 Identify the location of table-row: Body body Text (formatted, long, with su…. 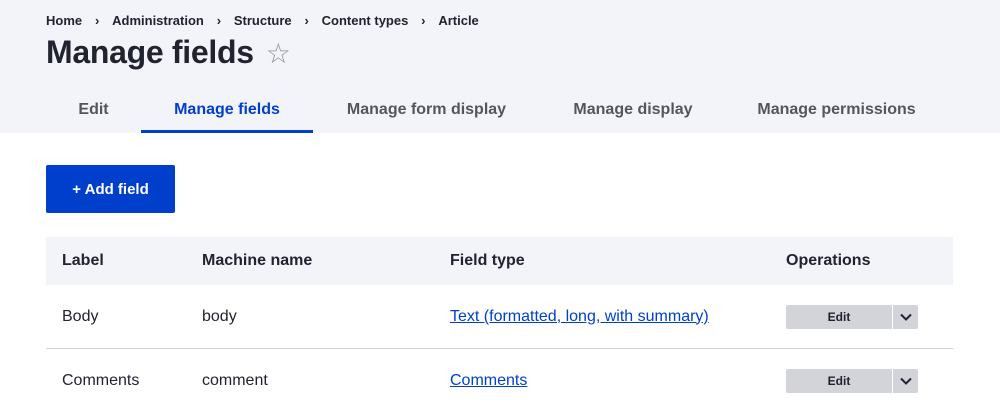
(499, 317).